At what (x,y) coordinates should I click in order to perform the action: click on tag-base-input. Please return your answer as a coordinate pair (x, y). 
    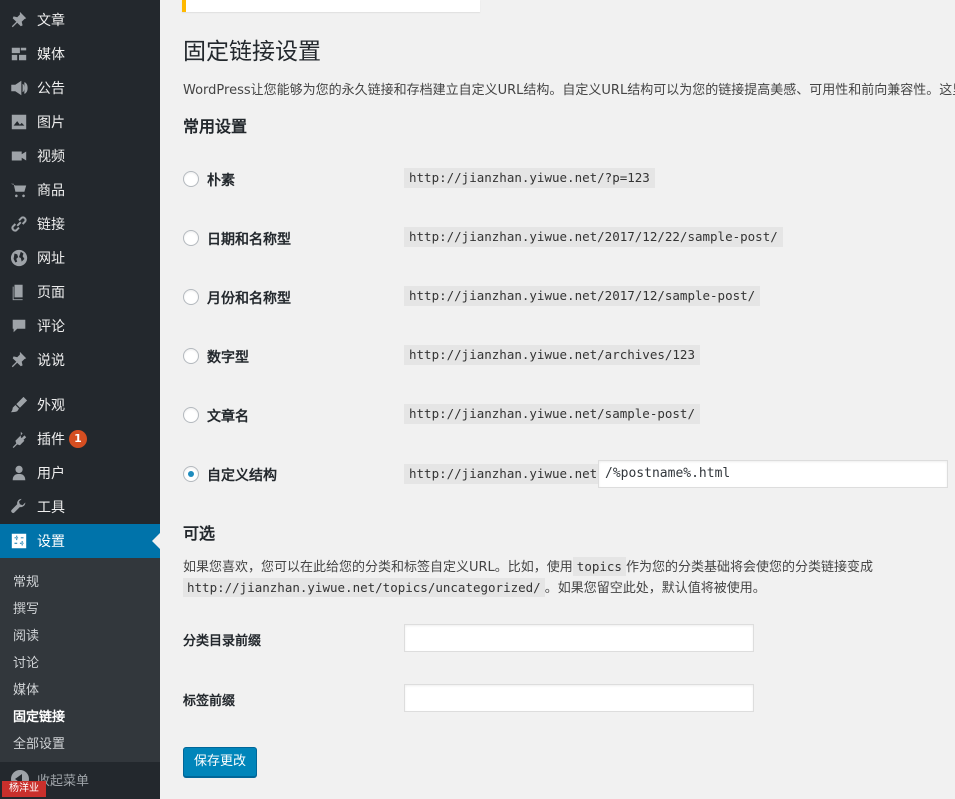
    Looking at the image, I should click on (579, 698).